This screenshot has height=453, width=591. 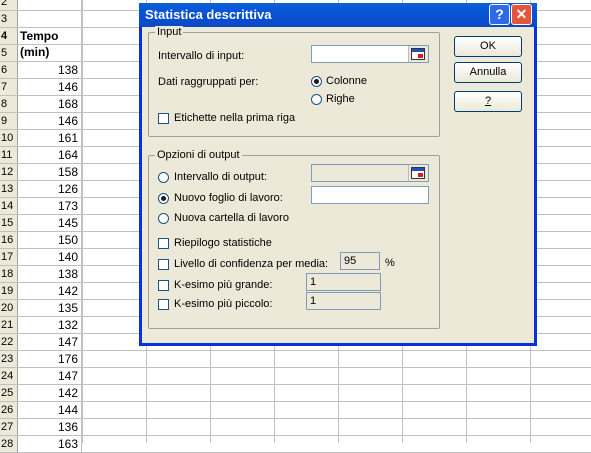 I want to click on row-header: 24, so click(x=9, y=376).